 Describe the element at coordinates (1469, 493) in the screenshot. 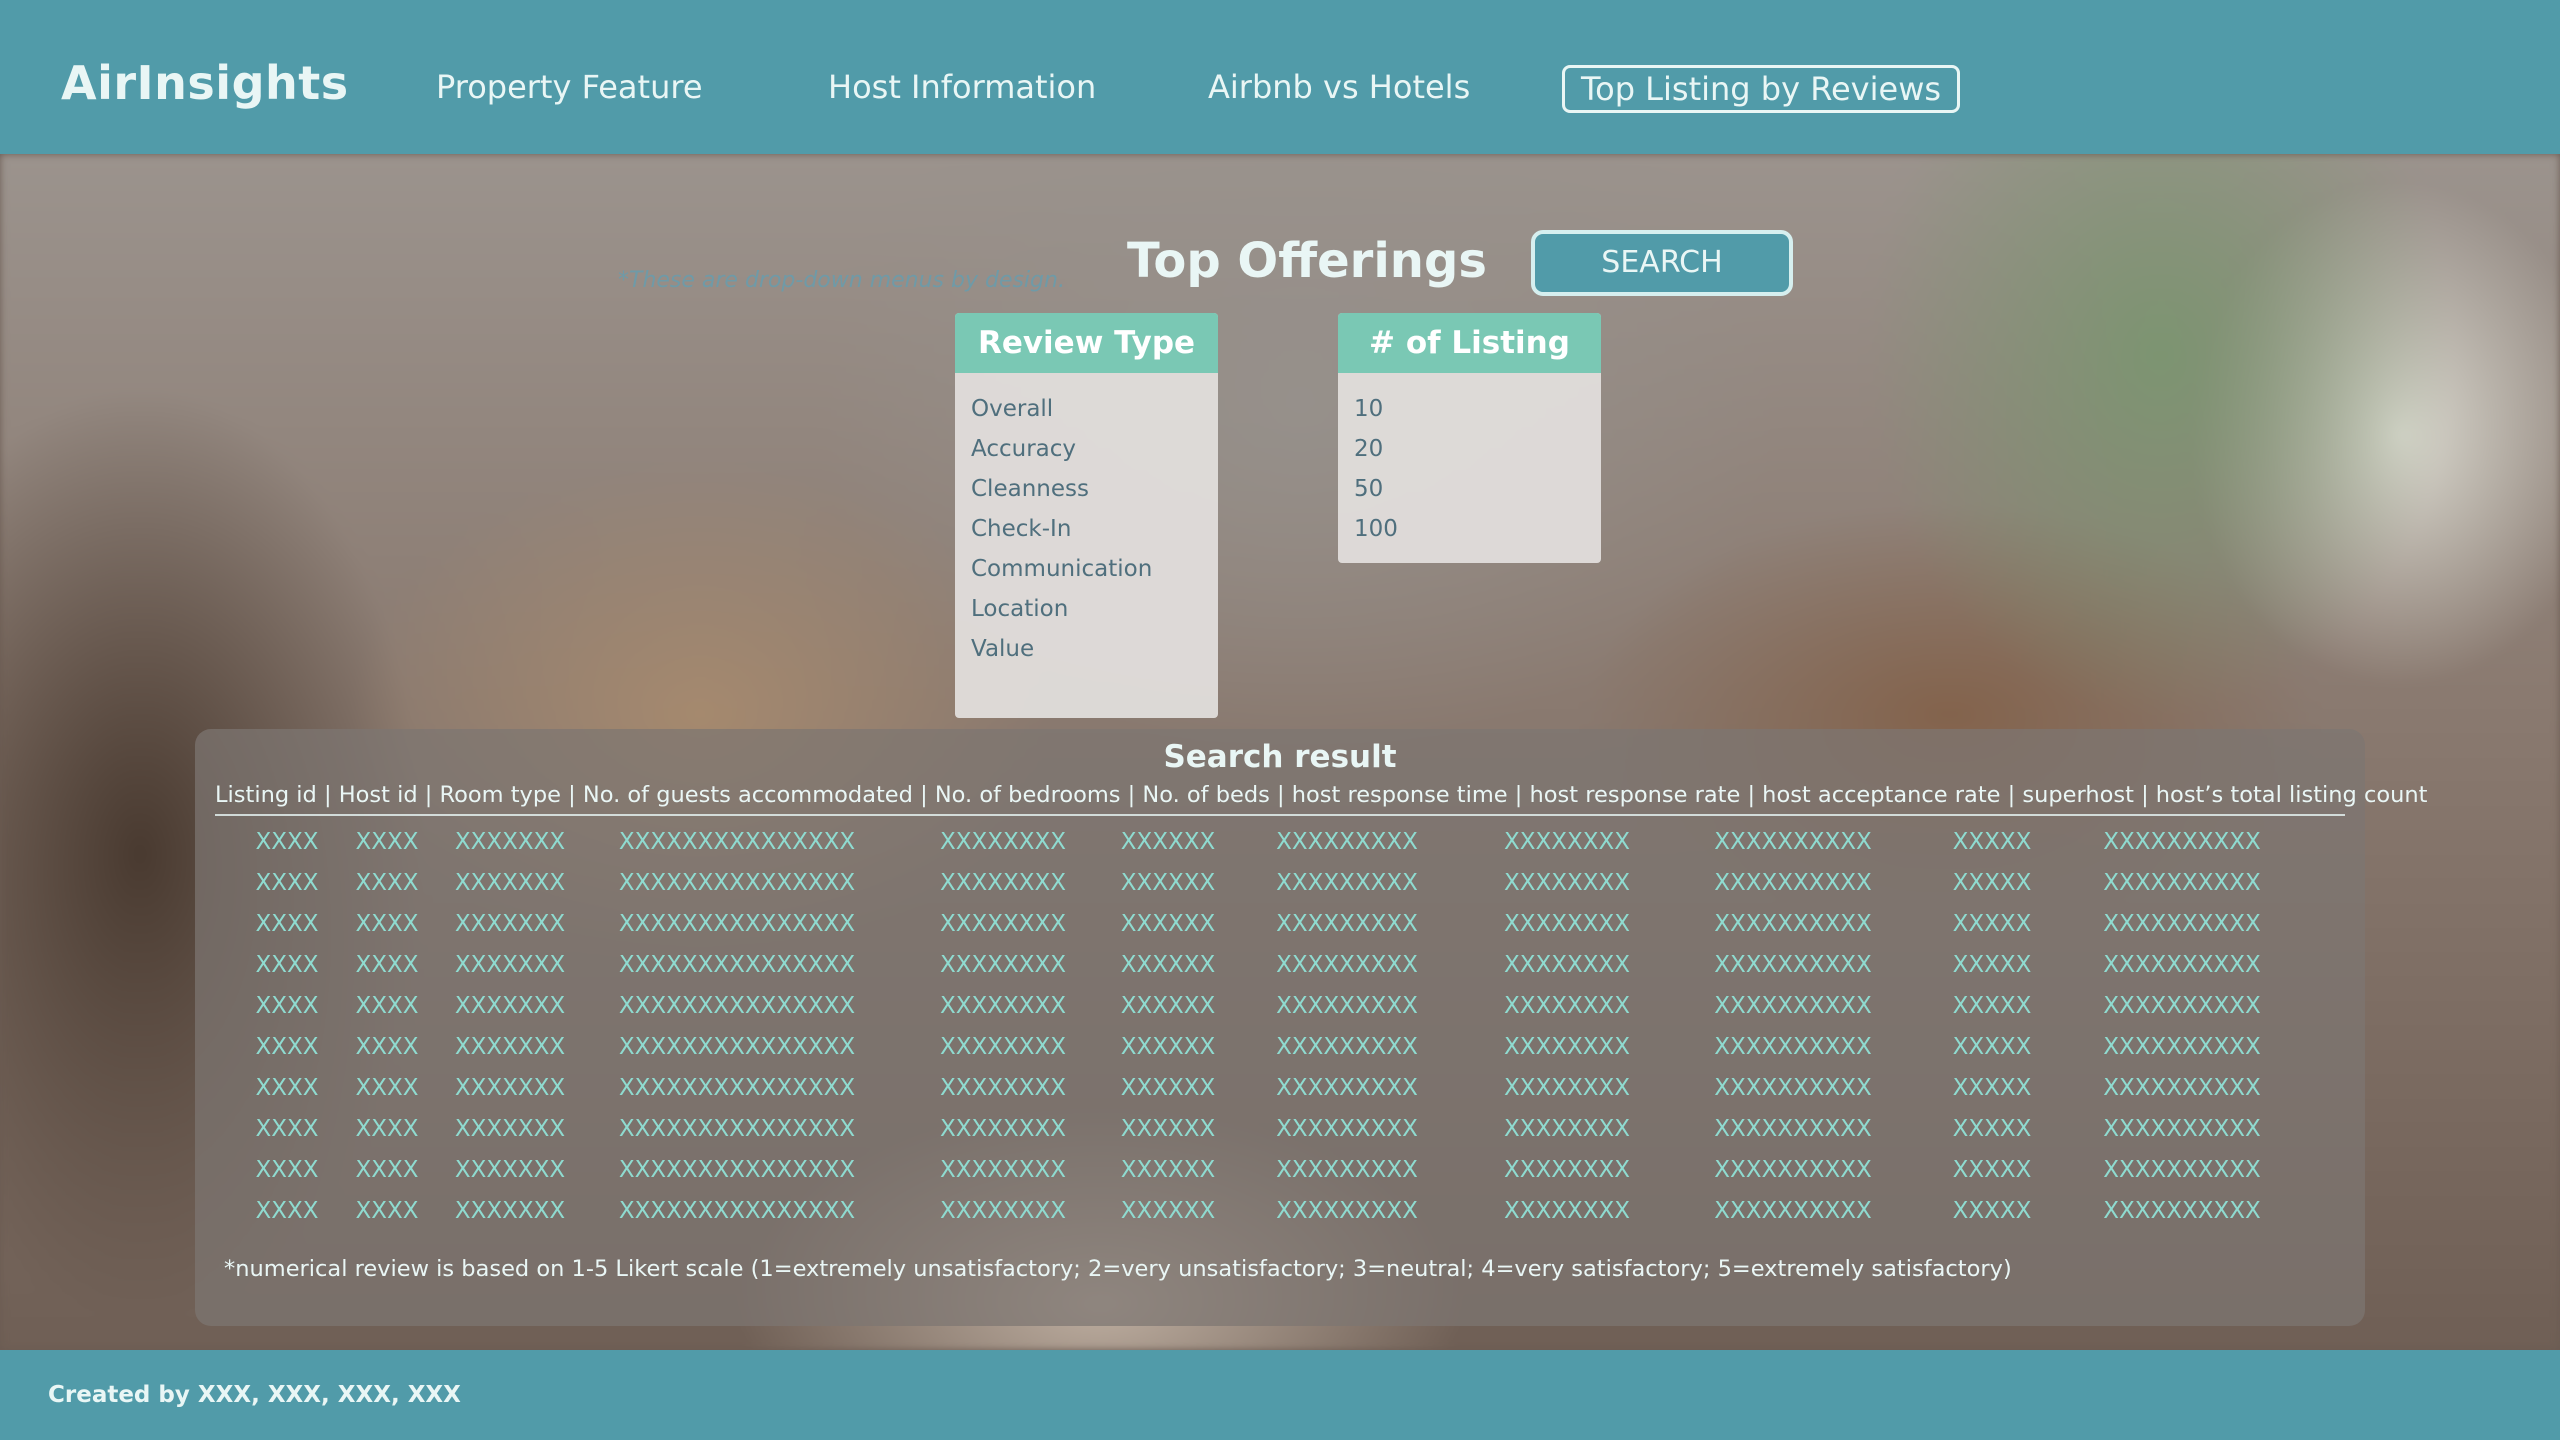

I see `listing-count-option-50: 50` at that location.